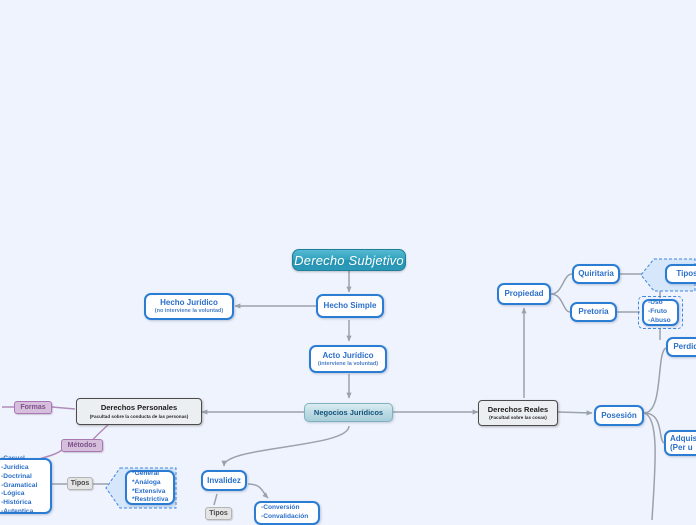 The height and width of the screenshot is (525, 696). What do you see at coordinates (655, 303) in the screenshot?
I see `list-item: -Uso` at bounding box center [655, 303].